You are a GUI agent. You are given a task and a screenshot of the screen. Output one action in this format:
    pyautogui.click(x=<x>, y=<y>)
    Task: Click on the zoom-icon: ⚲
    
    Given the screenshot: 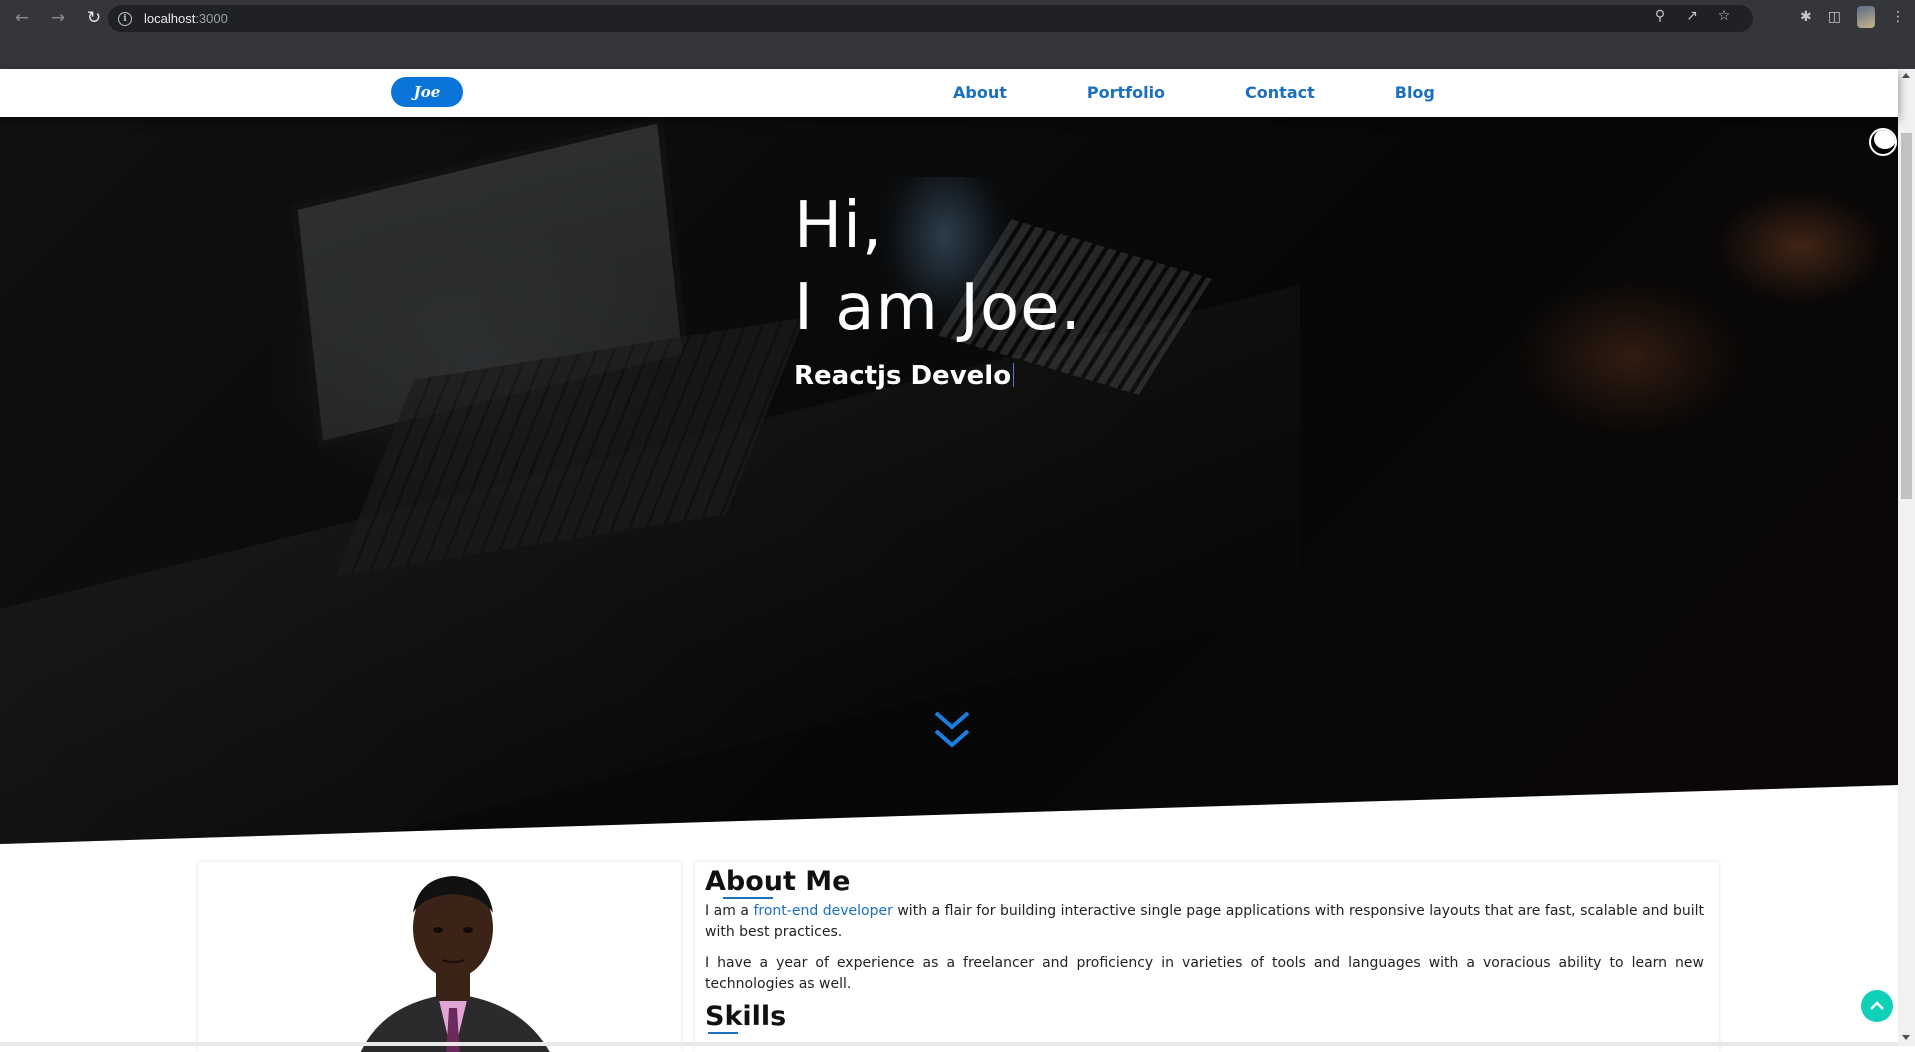 What is the action you would take?
    pyautogui.click(x=1660, y=16)
    